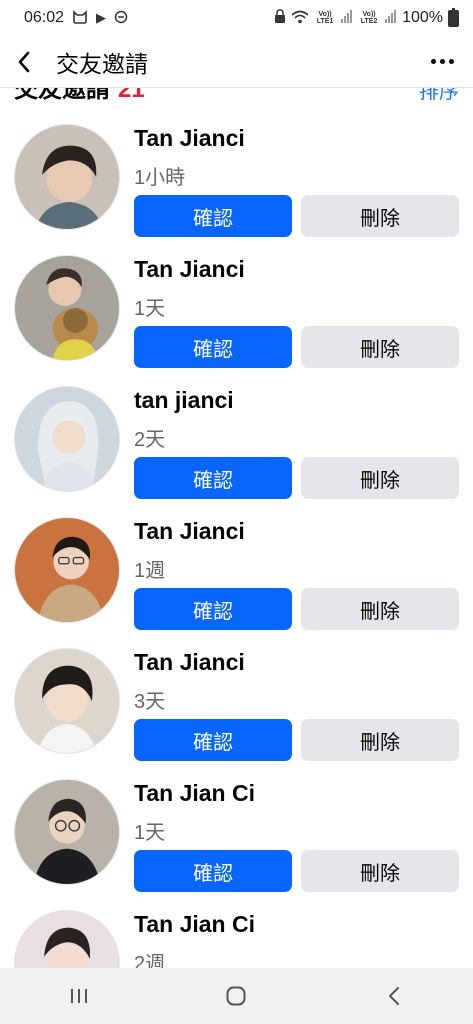 This screenshot has height=1024, width=473. Describe the element at coordinates (325, 18) in the screenshot. I see `network-1: Vo)) LTE1` at that location.